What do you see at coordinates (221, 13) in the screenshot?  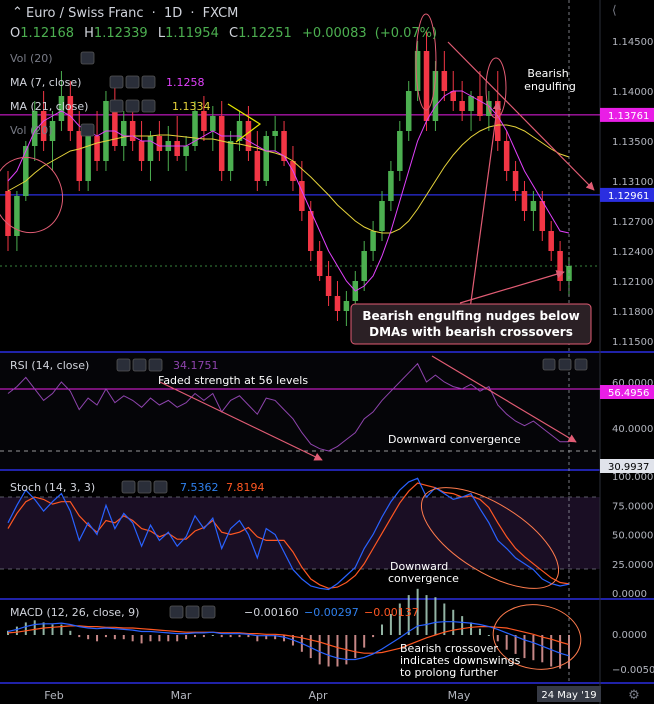 I see `exchange-label: FXCM` at bounding box center [221, 13].